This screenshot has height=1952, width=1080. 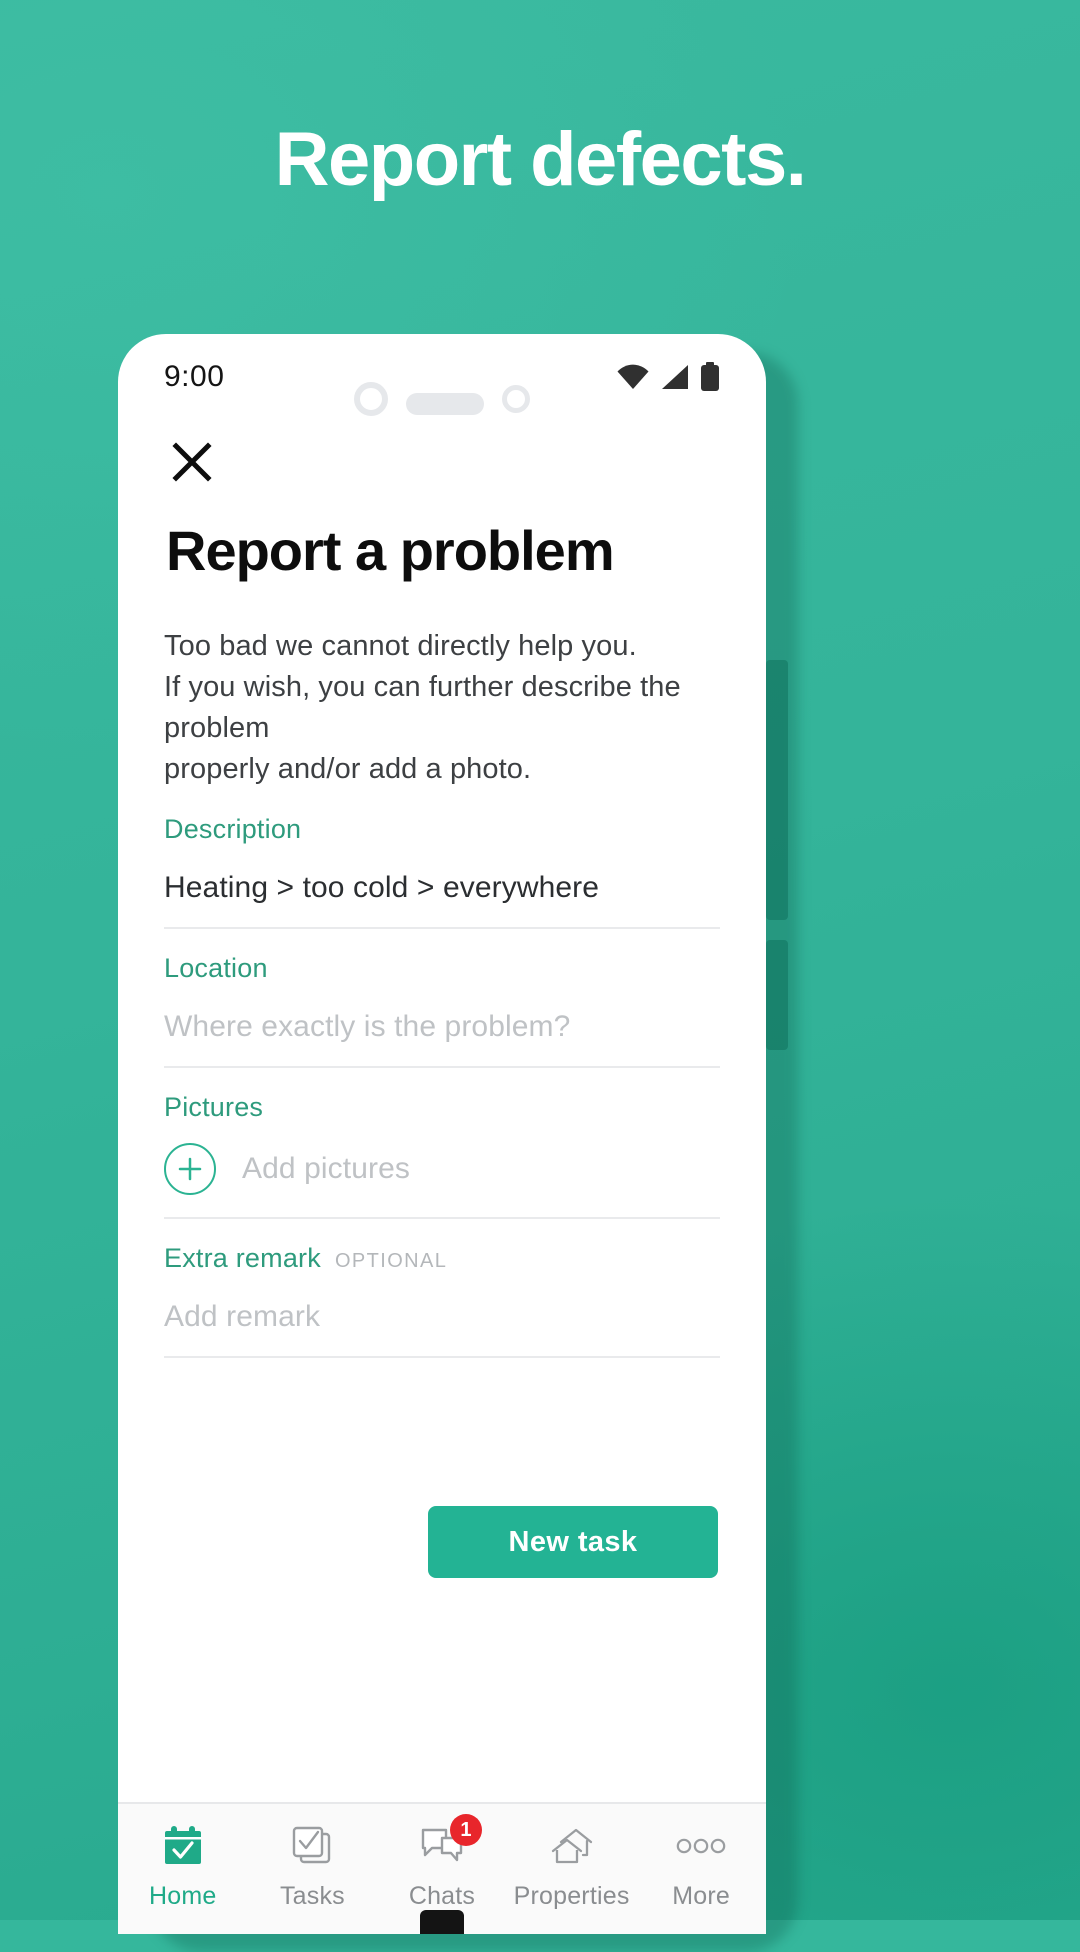 I want to click on houses-icon, so click(x=572, y=1846).